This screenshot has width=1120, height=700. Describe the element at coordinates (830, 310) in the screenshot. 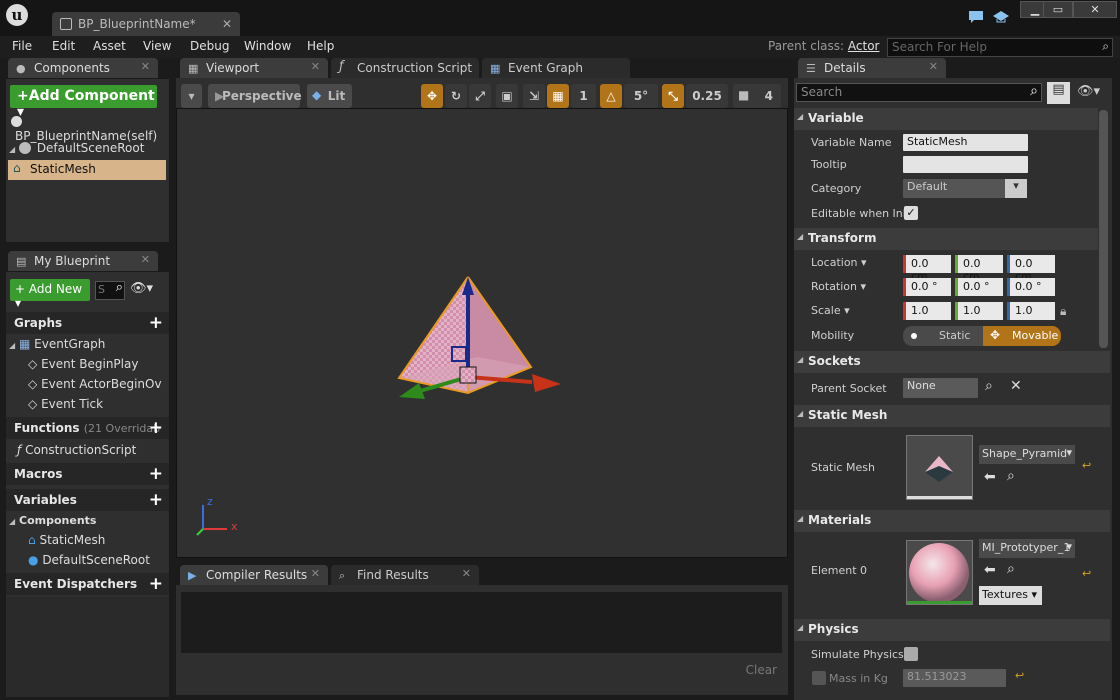

I see `scale-label: Scale ▾` at that location.